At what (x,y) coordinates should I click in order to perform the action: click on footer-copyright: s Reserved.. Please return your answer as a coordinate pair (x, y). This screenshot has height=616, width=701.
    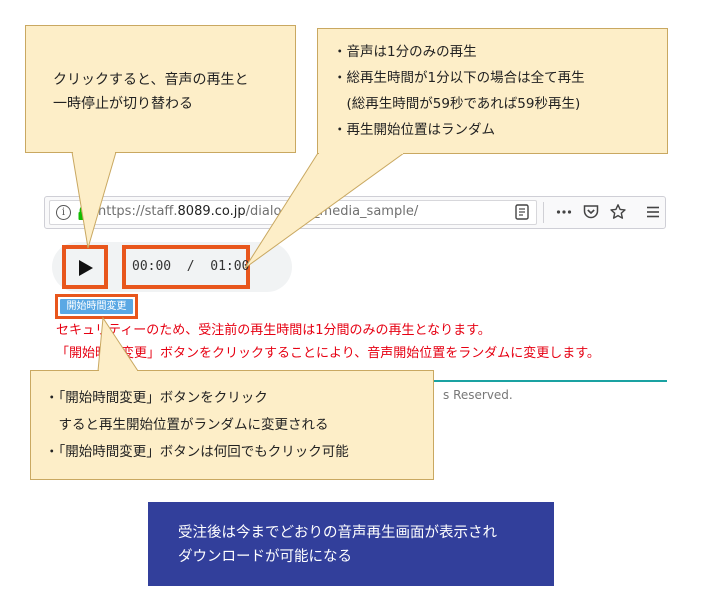
    Looking at the image, I should click on (478, 395).